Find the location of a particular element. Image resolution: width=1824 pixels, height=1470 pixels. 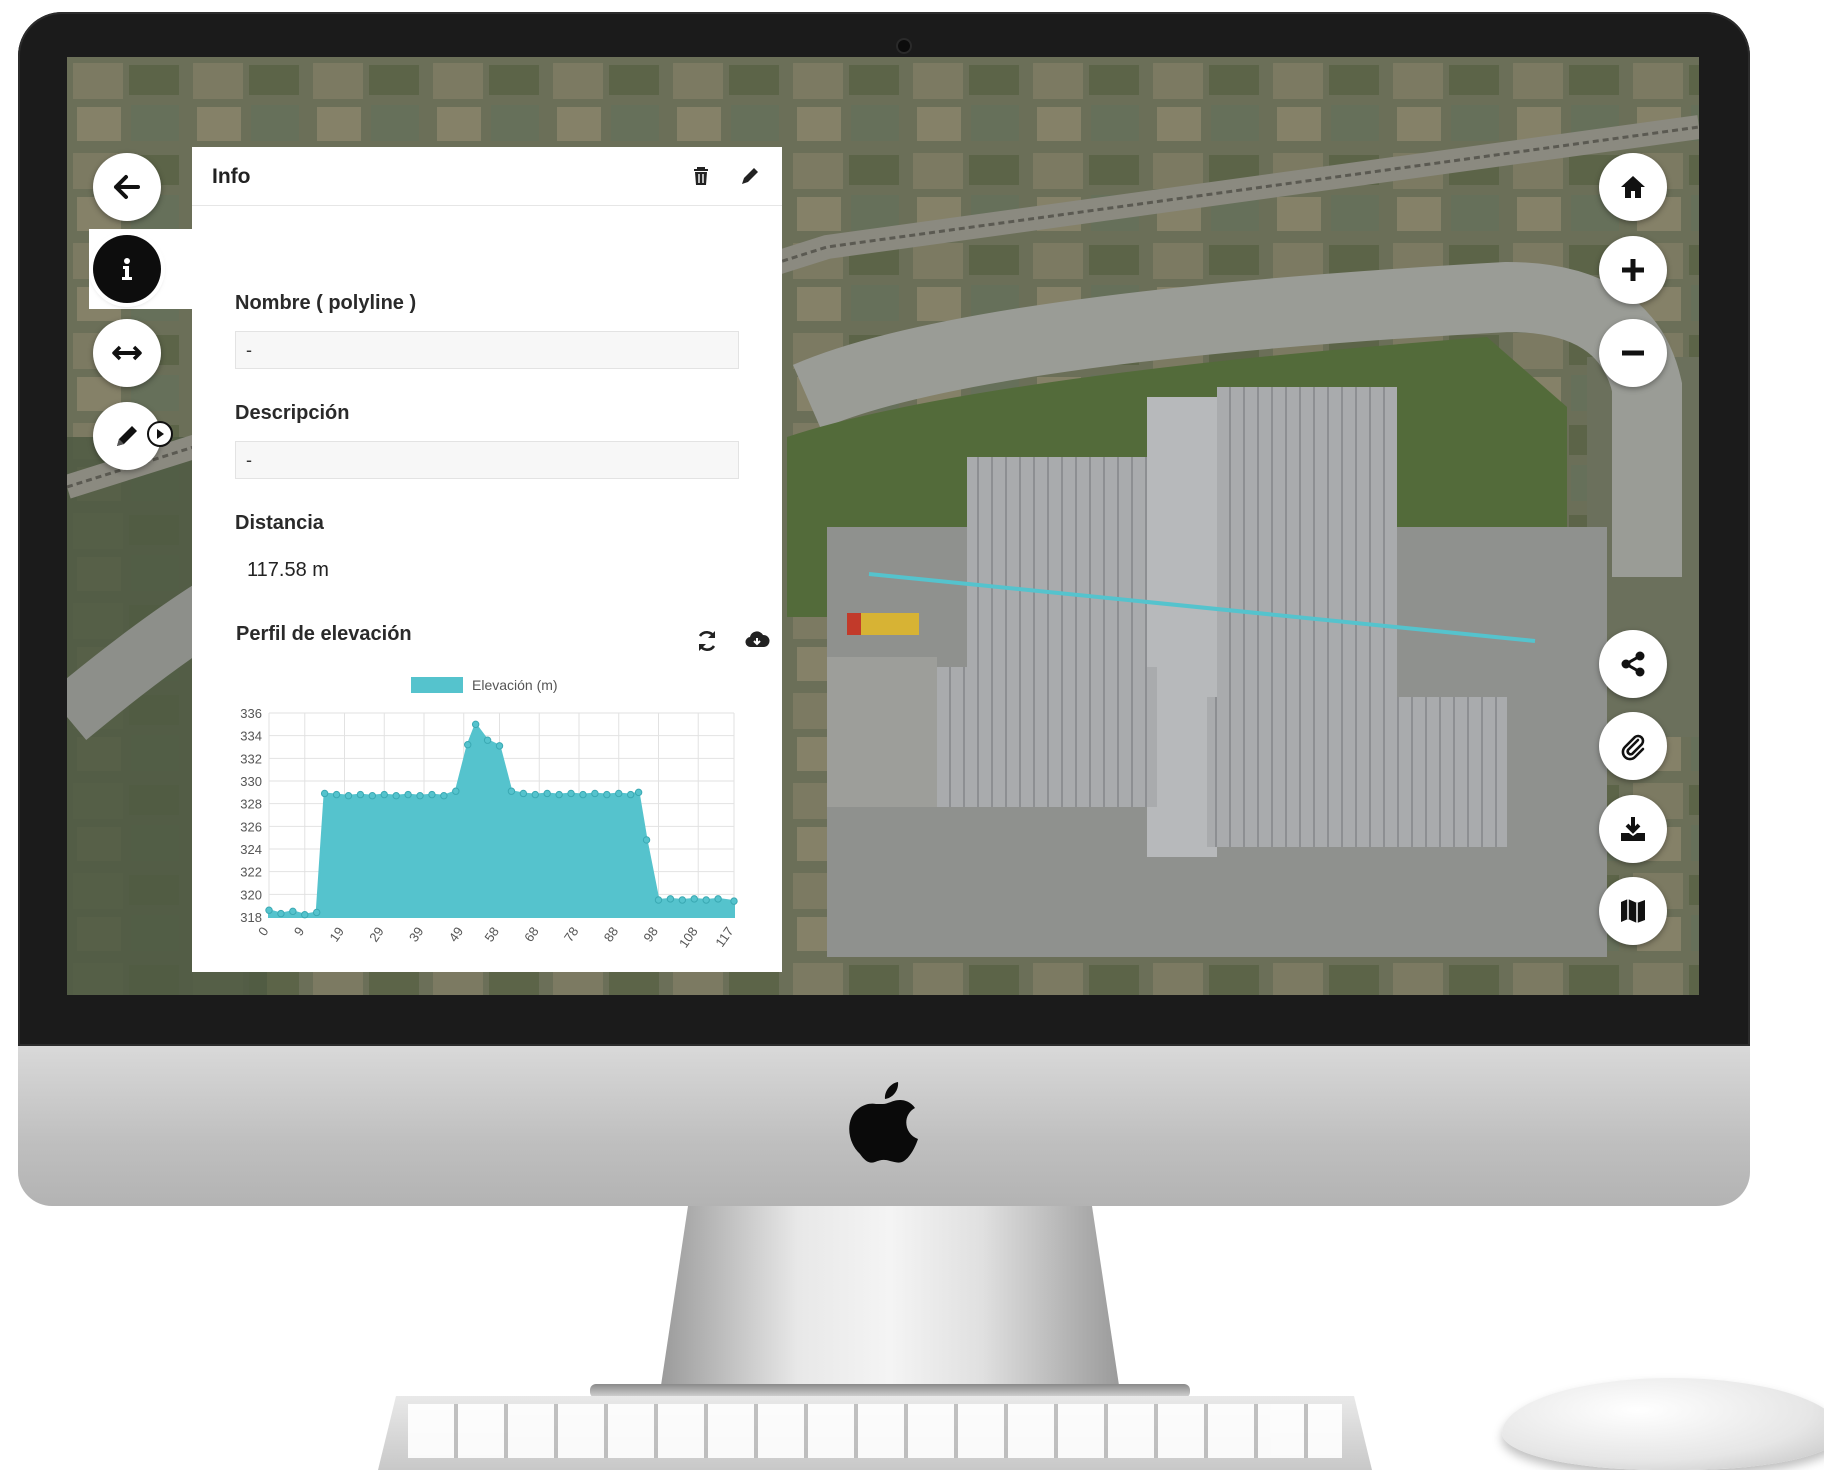

zoom-out-icon is located at coordinates (1633, 353).